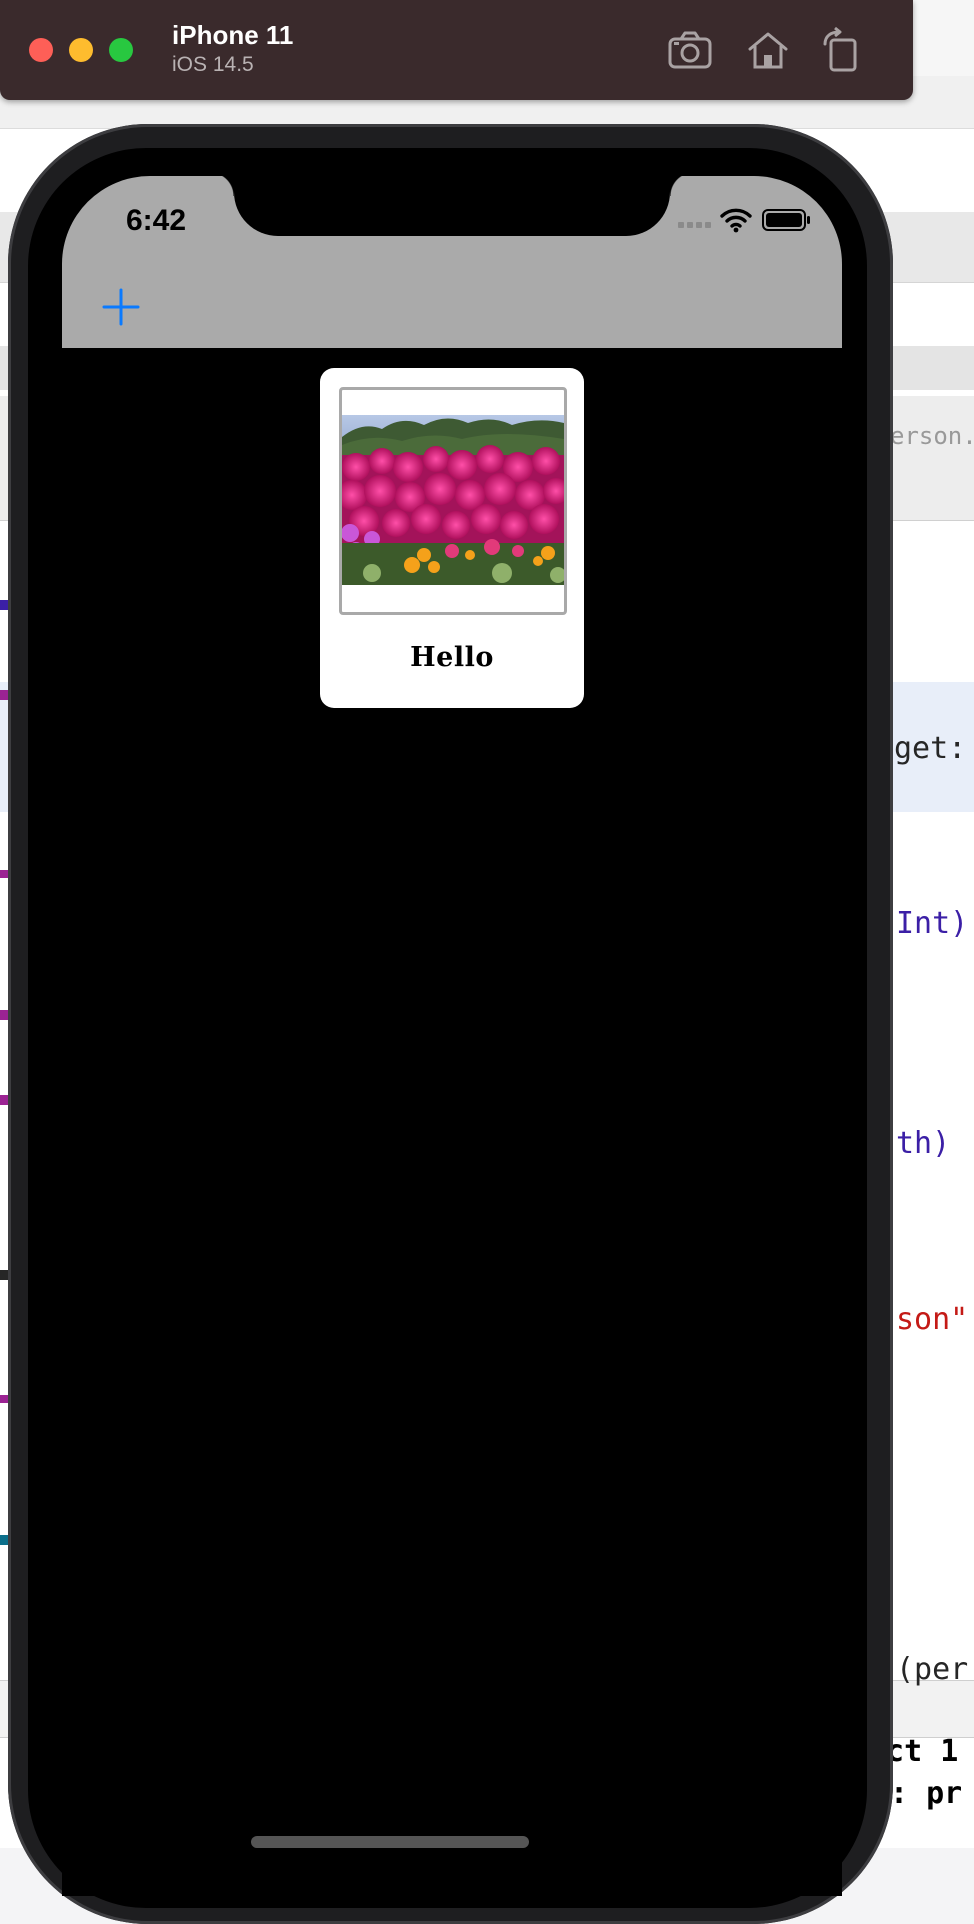 The height and width of the screenshot is (1924, 974). I want to click on card-label: Hello, so click(452, 657).